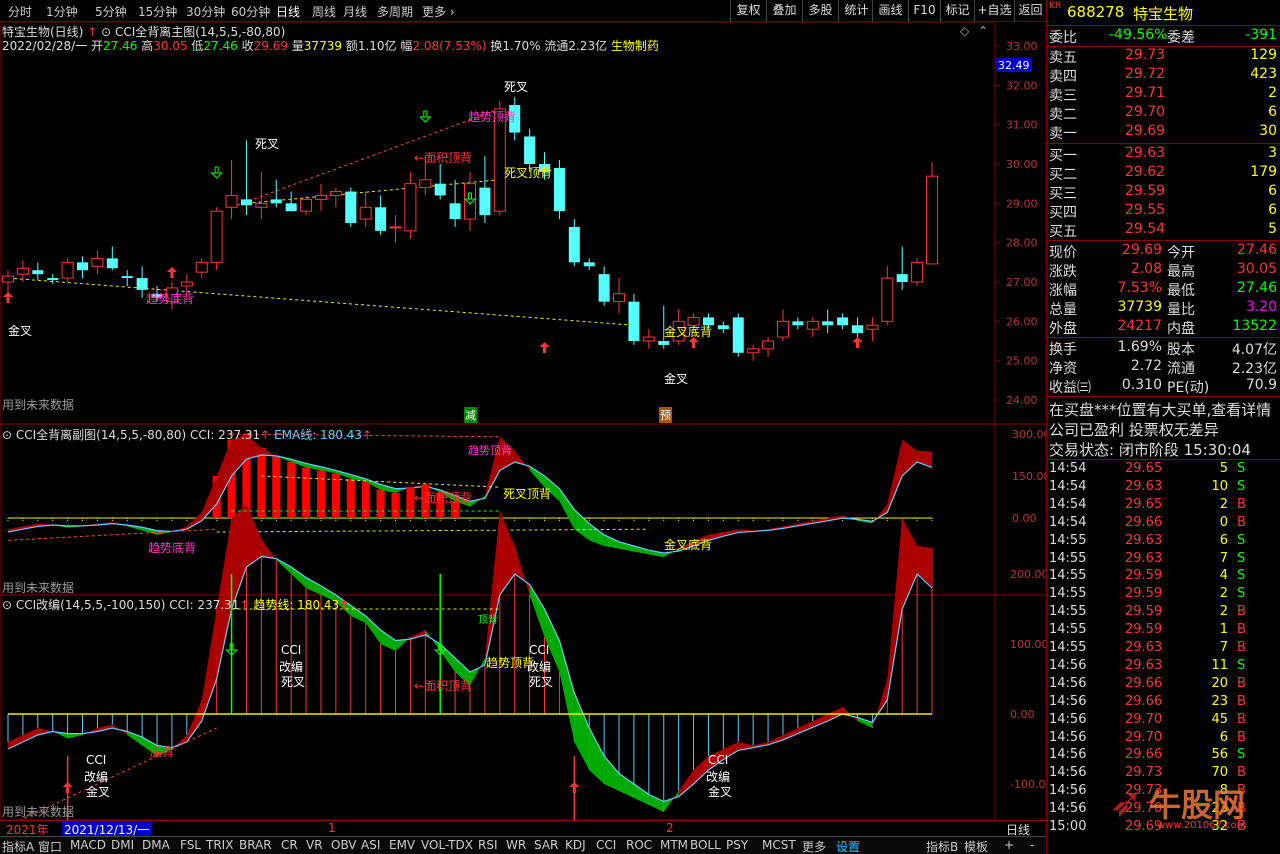 This screenshot has height=854, width=1280. What do you see at coordinates (674, 845) in the screenshot?
I see `indicator-tab-20: MTM` at bounding box center [674, 845].